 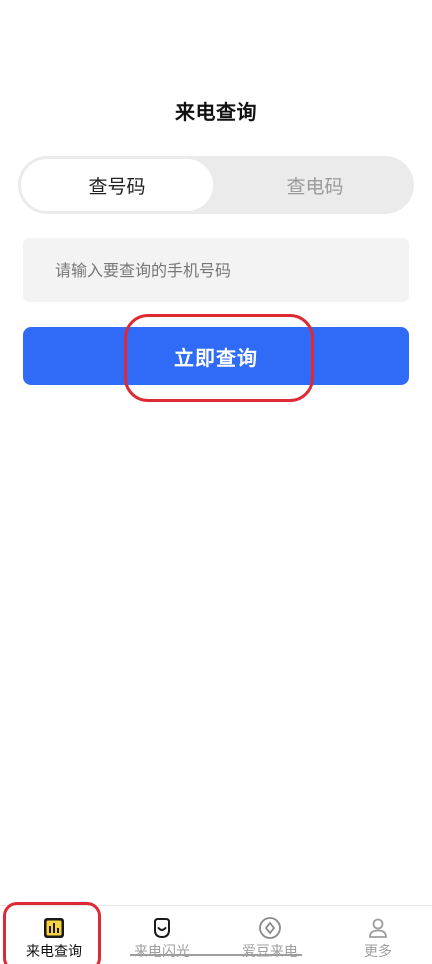 What do you see at coordinates (378, 952) in the screenshot?
I see `nav-label: 更多` at bounding box center [378, 952].